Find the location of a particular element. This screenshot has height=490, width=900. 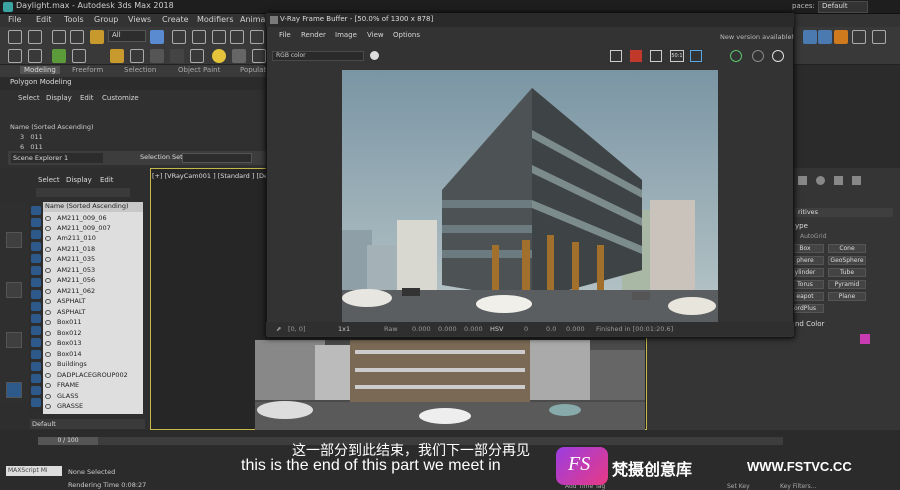

list-header: Name (Sorted Ascending) is located at coordinates (93, 207).